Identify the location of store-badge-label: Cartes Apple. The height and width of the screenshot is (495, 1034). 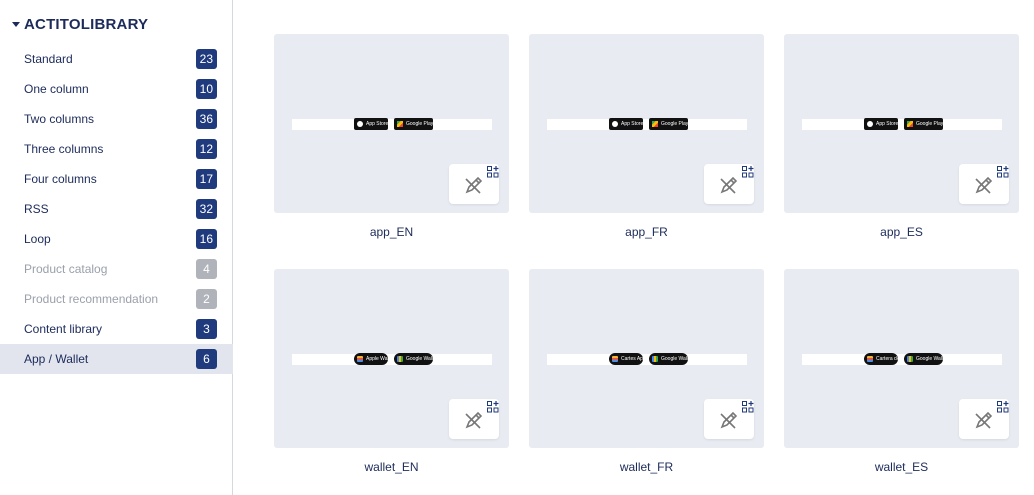
(632, 359).